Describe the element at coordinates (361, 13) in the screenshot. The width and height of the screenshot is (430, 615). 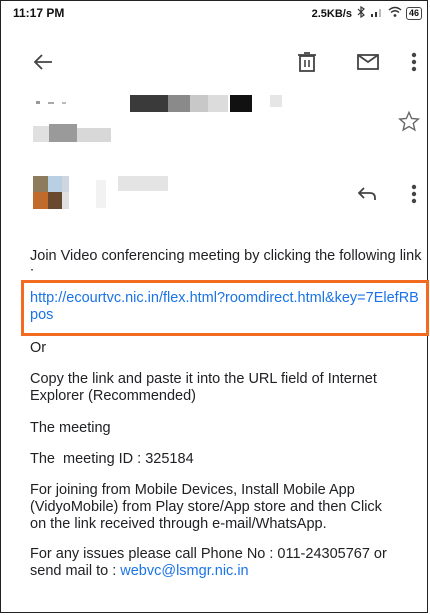
I see `bluetooth-icon` at that location.